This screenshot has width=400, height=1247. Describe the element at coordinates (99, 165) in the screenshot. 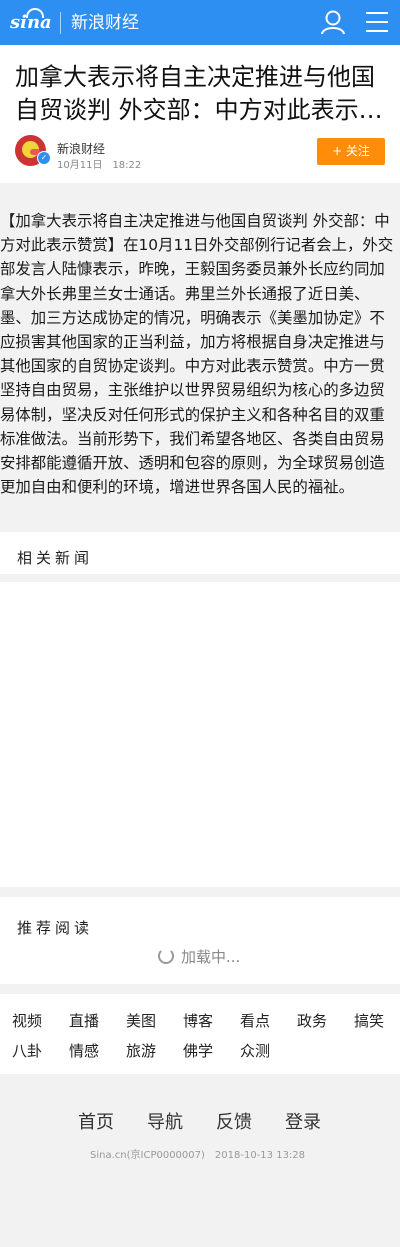

I see `publish-time: 10月11日 18:22` at that location.